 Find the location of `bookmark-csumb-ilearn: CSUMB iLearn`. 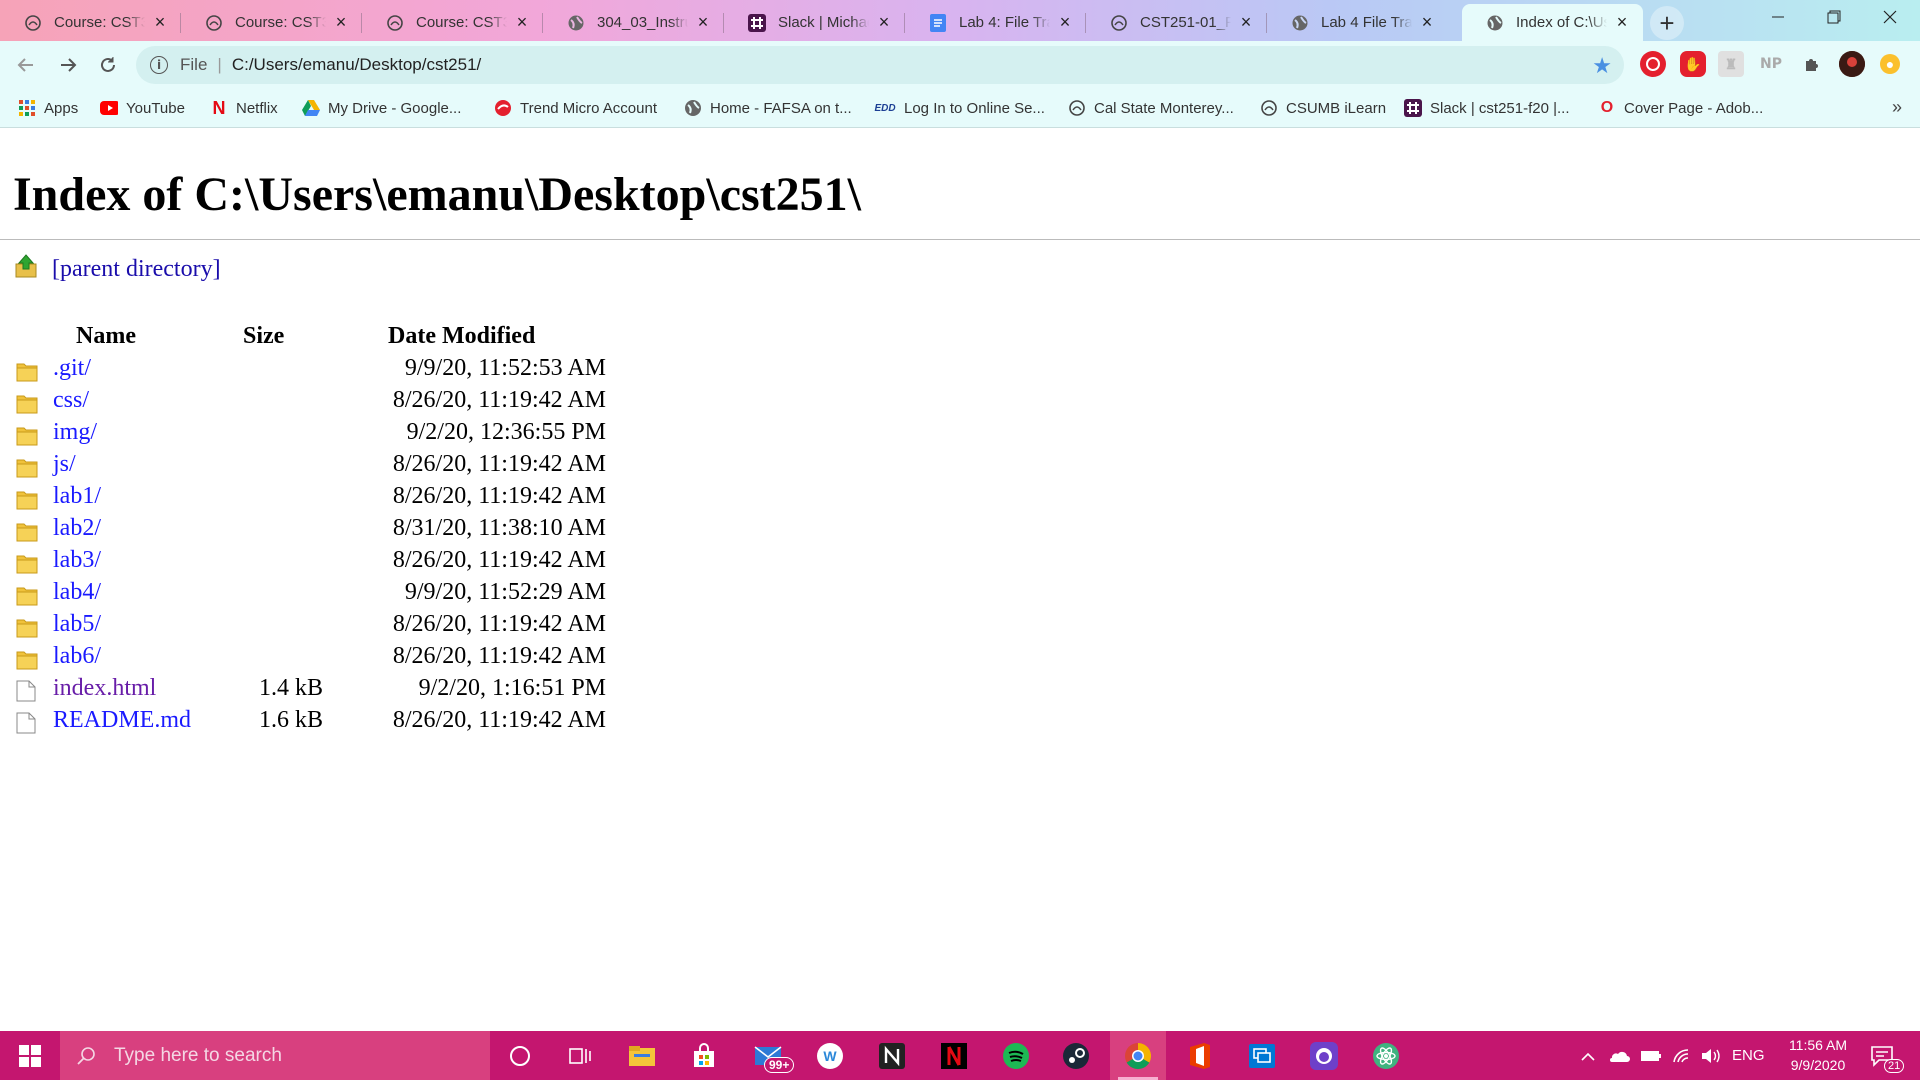

bookmark-csumb-ilearn: CSUMB iLearn is located at coordinates (1323, 108).